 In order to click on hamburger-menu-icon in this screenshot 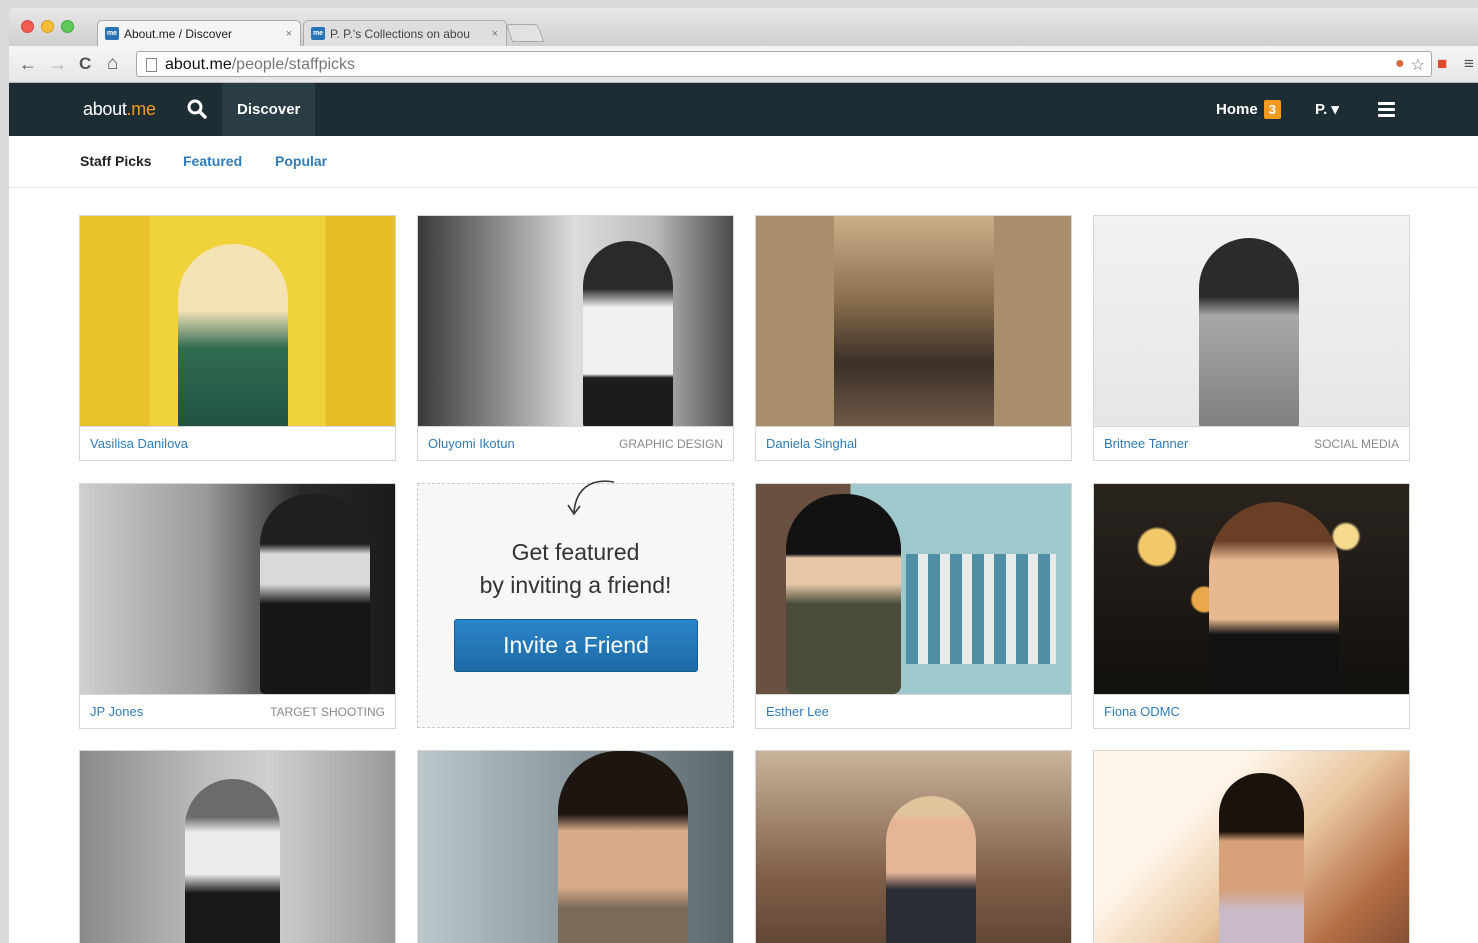, I will do `click(1386, 111)`.